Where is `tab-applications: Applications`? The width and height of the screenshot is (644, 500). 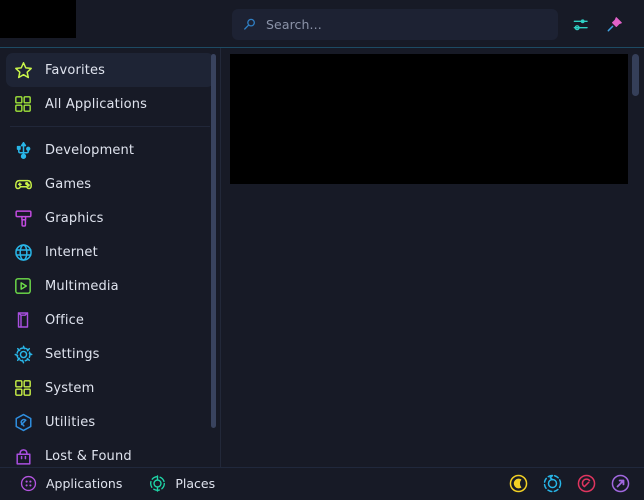 tab-applications: Applications is located at coordinates (70, 483).